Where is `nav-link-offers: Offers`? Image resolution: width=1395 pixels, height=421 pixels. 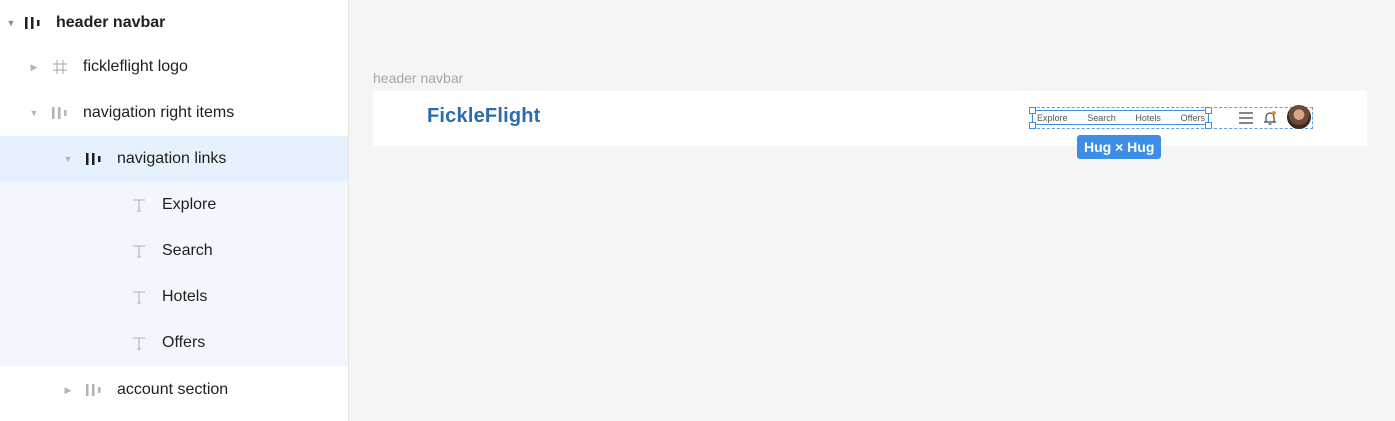 nav-link-offers: Offers is located at coordinates (1193, 118).